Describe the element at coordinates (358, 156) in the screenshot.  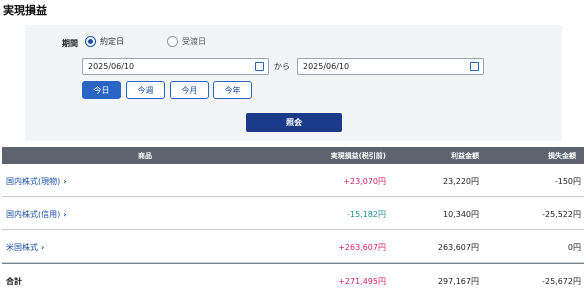
I see `header-realized-pl: 実現損益(税引前)` at that location.